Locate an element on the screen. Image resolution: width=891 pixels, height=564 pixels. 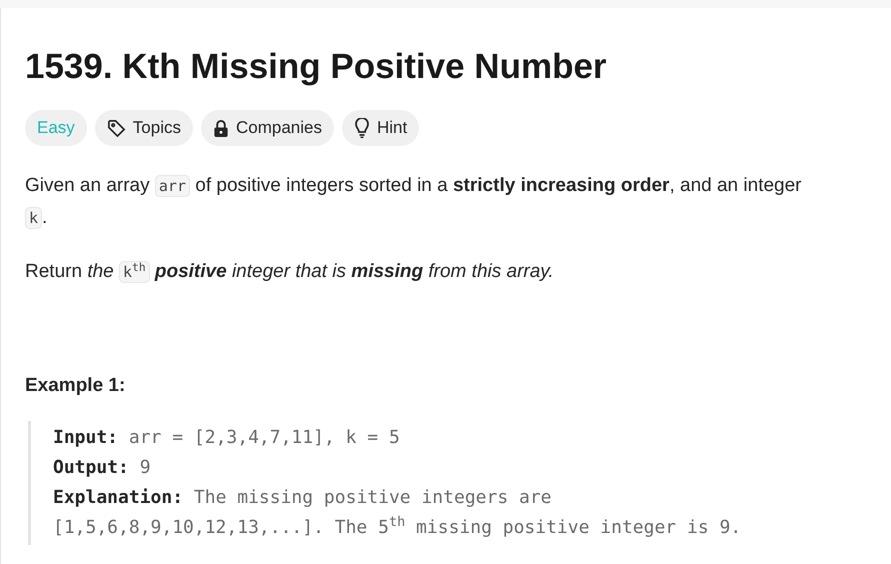
lock-icon is located at coordinates (220, 128).